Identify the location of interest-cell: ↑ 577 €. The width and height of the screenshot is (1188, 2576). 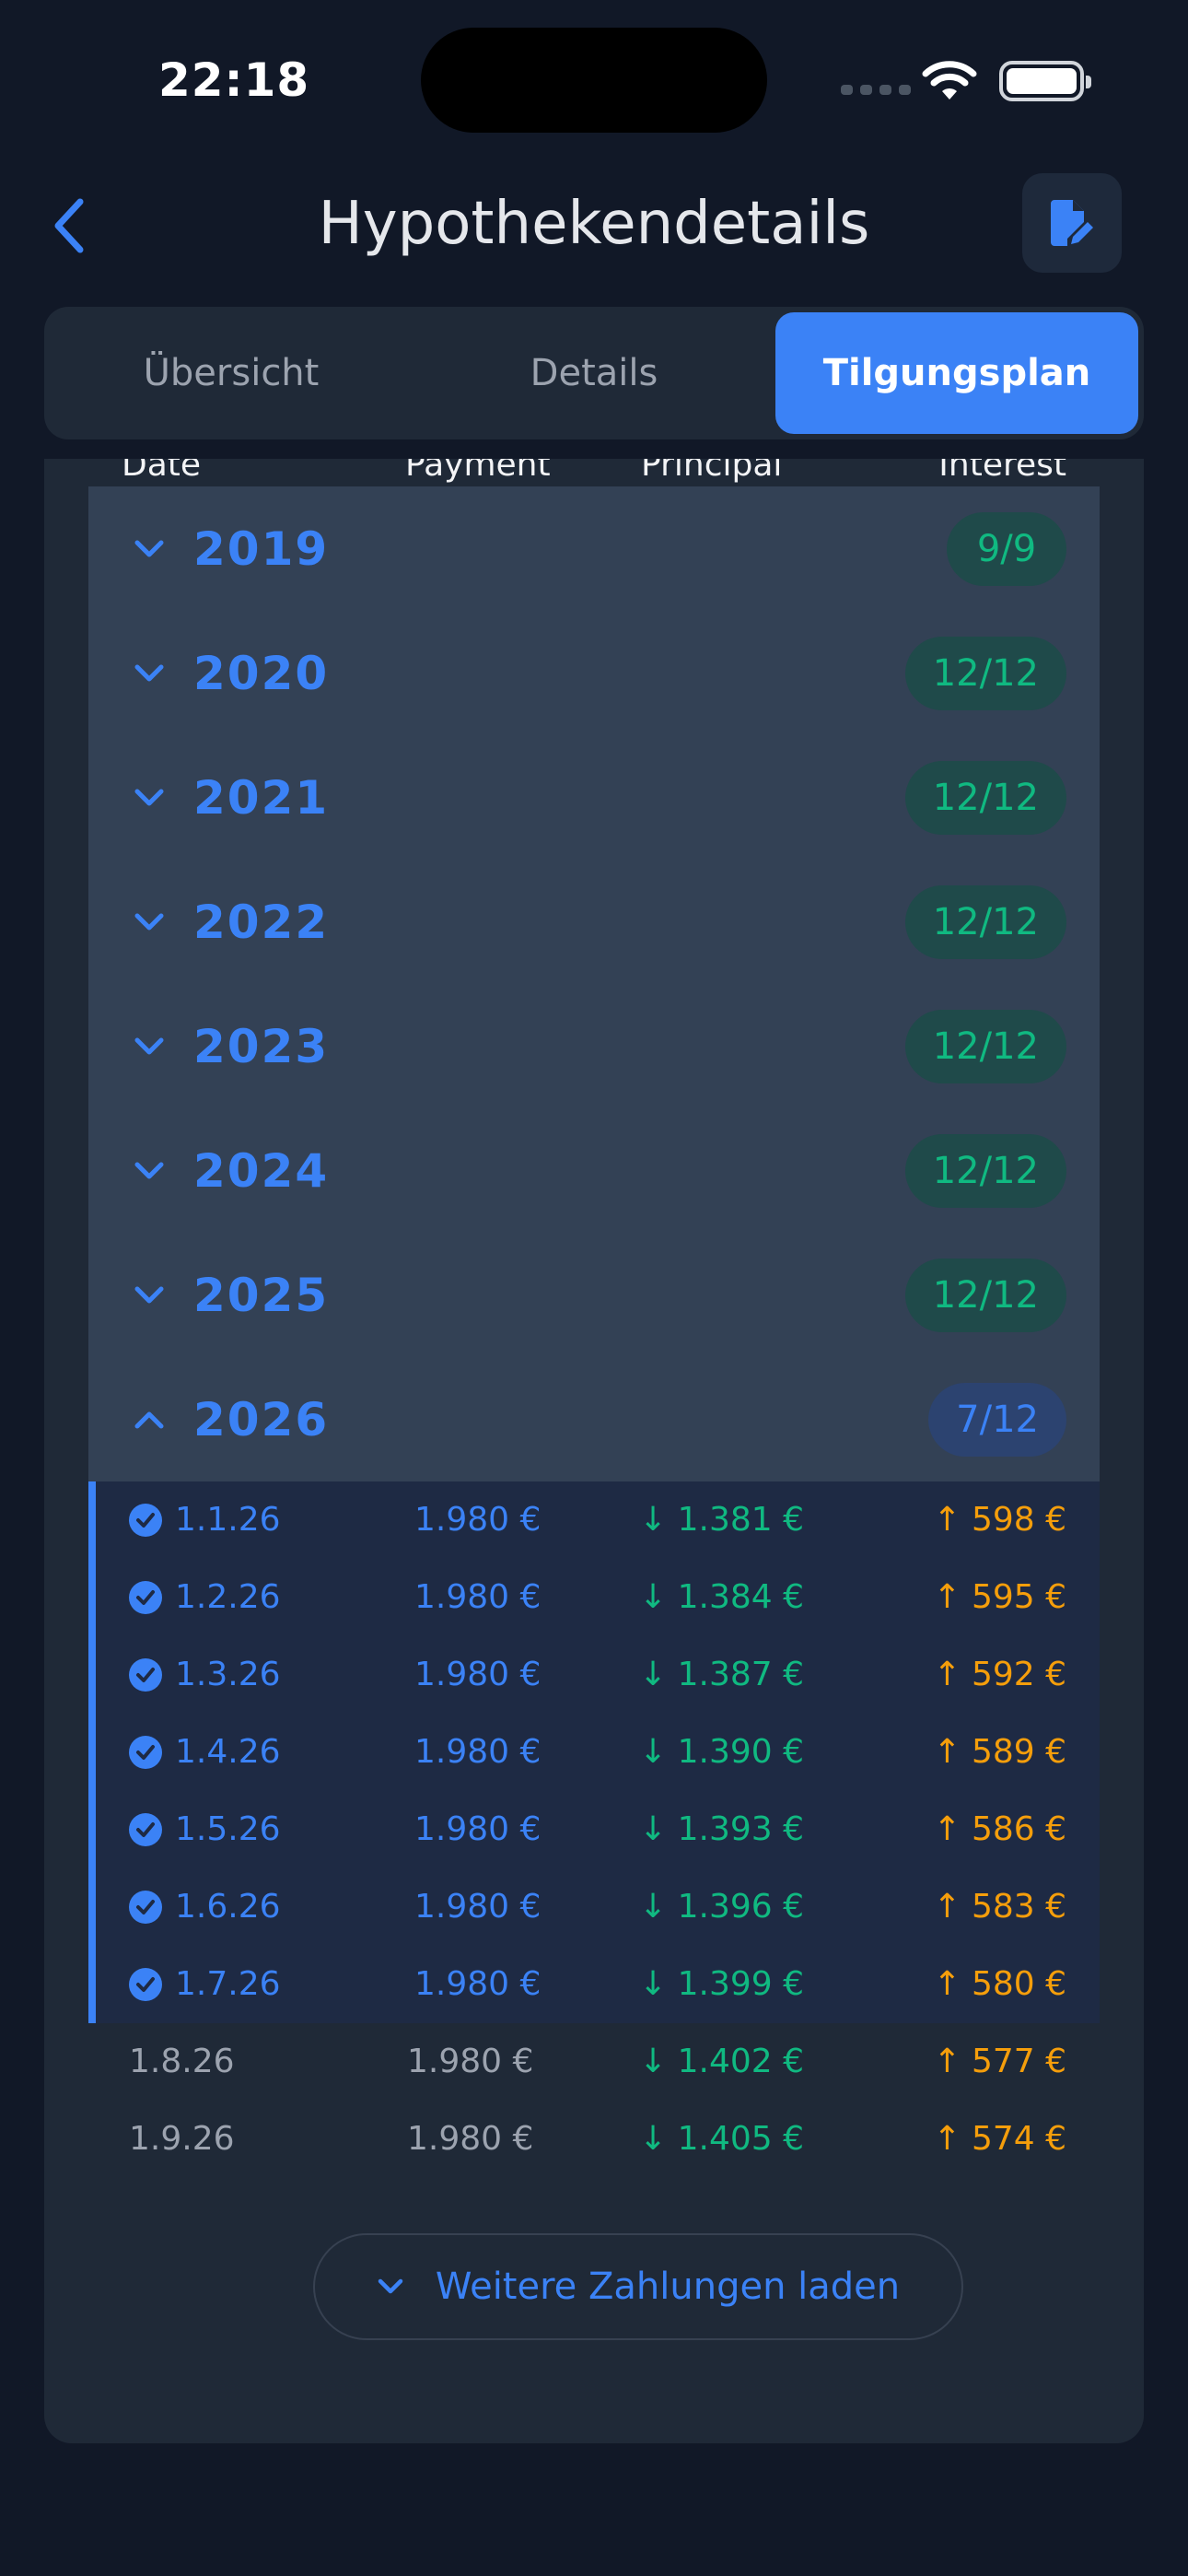
(999, 2062).